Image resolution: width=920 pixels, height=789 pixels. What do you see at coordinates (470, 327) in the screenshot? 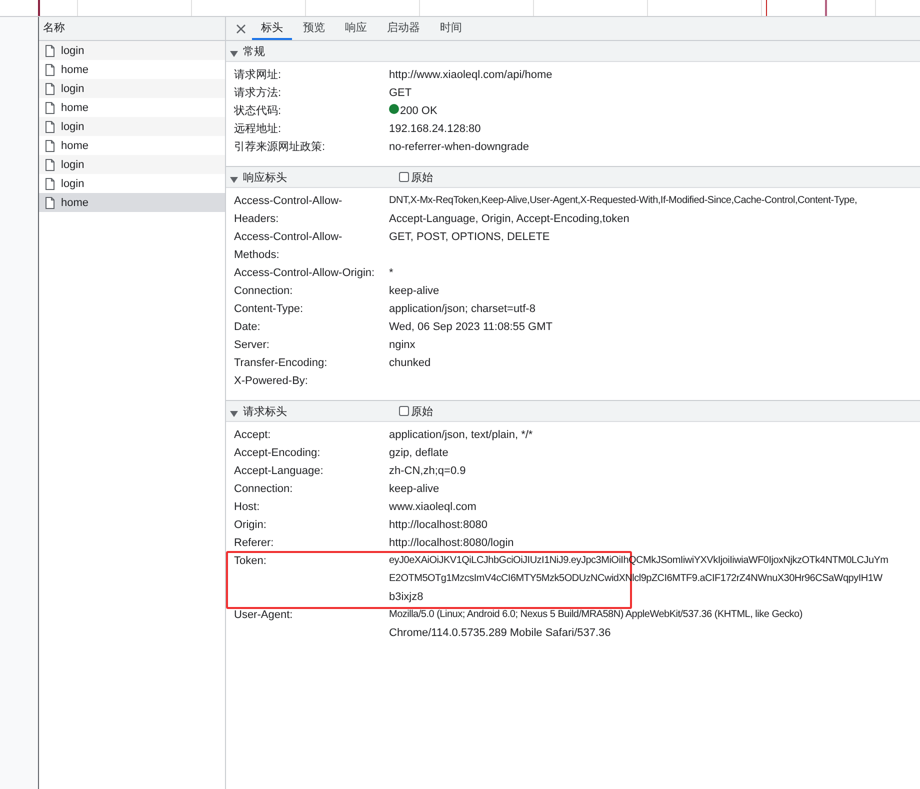
I see `header-value: Wed, 06 Sep 2023 11:08:55 GMT` at bounding box center [470, 327].